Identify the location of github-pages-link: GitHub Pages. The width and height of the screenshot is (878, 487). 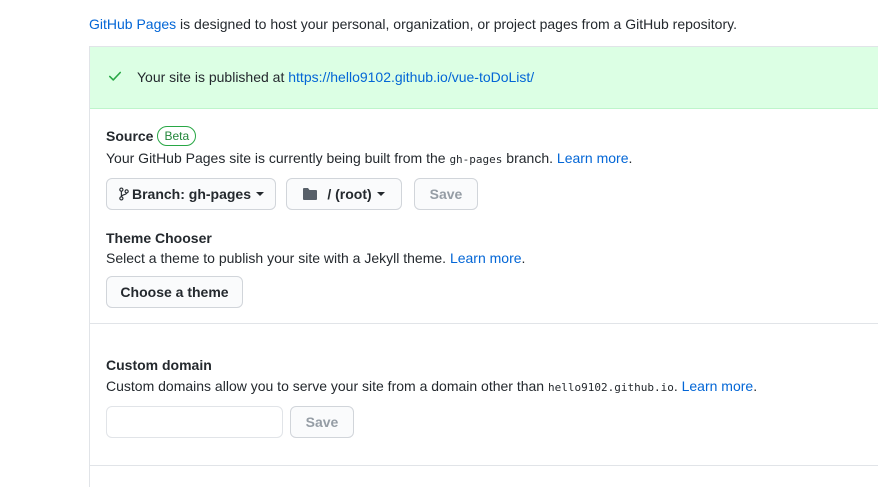
(132, 24).